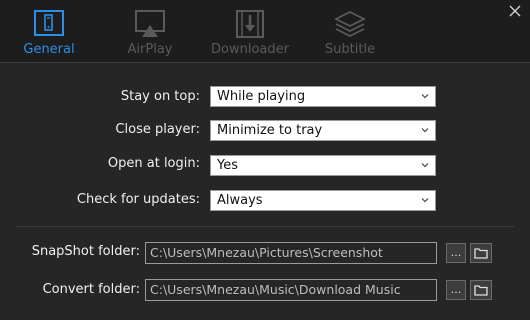  What do you see at coordinates (250, 24) in the screenshot?
I see `film-download-icon` at bounding box center [250, 24].